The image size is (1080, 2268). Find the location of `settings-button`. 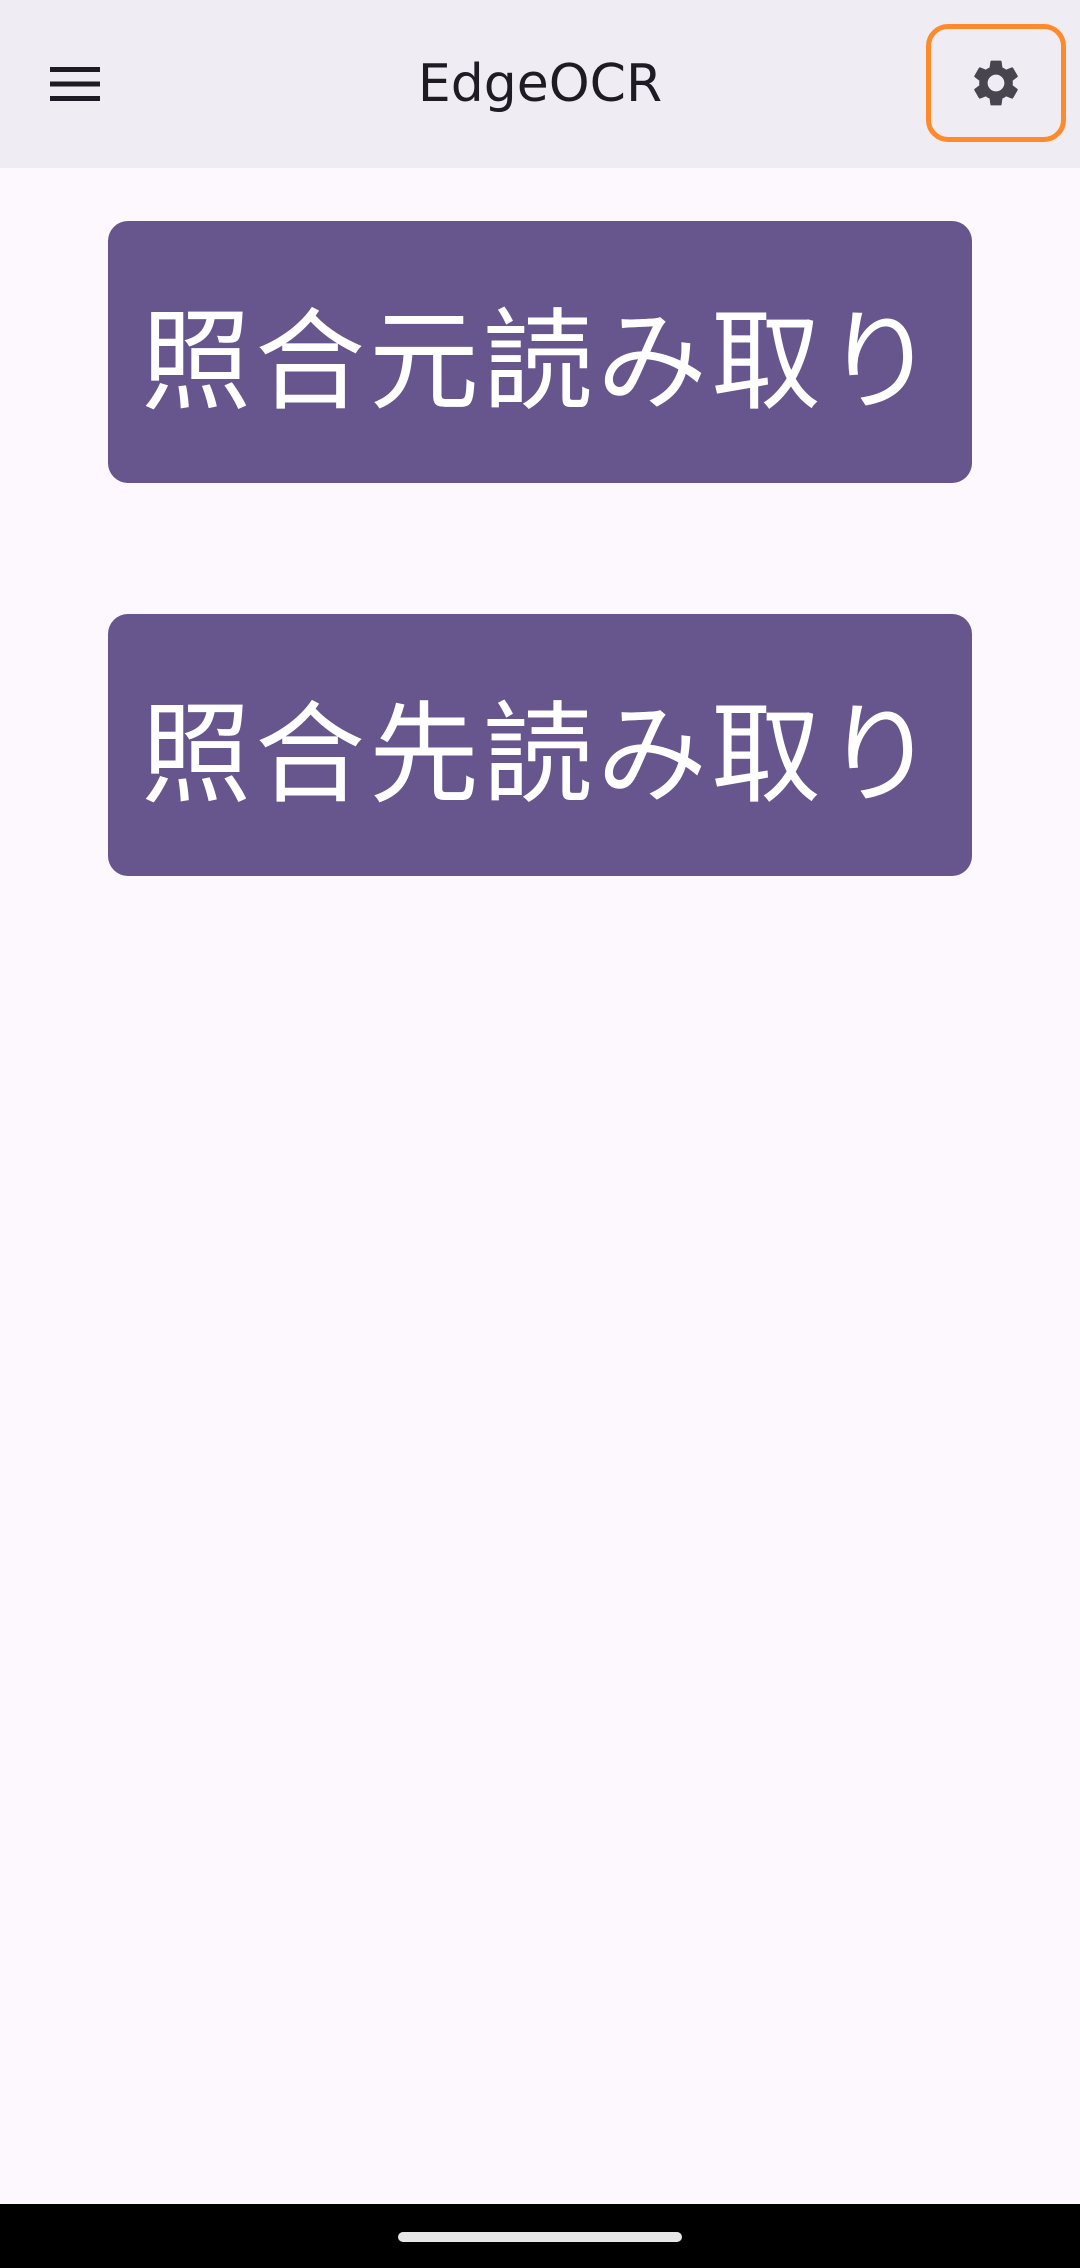

settings-button is located at coordinates (996, 83).